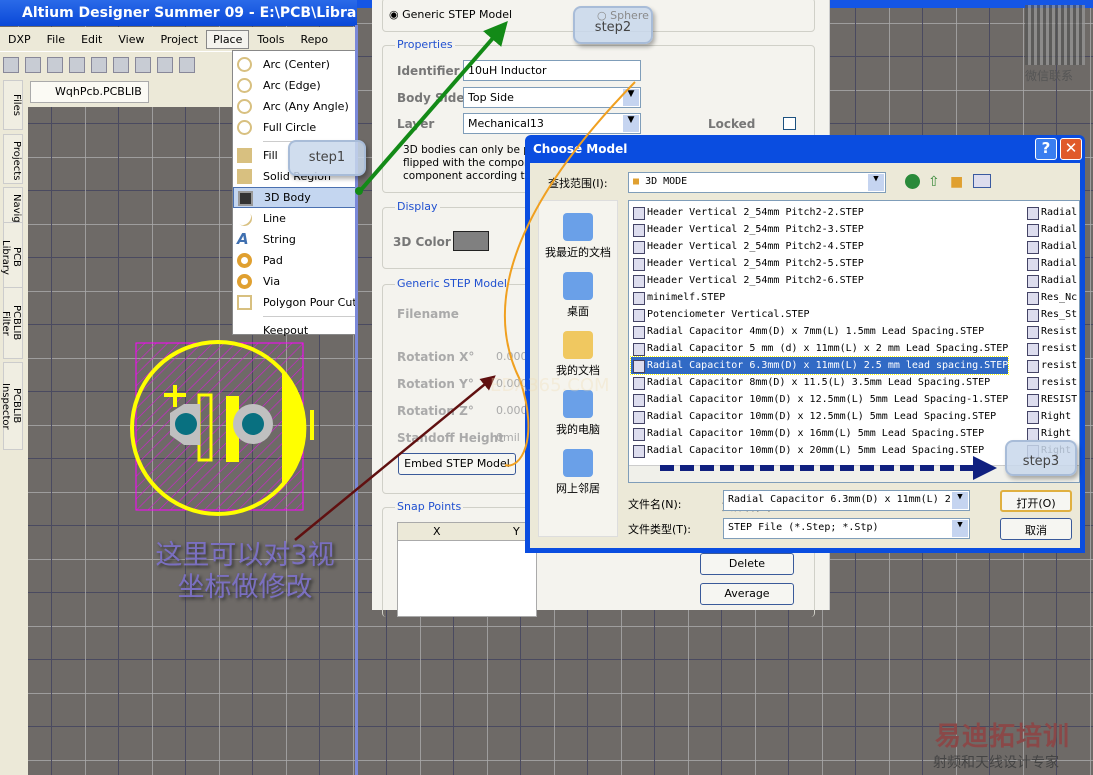 Image resolution: width=1093 pixels, height=775 pixels. What do you see at coordinates (550, 385) in the screenshot?
I see `site-watermark: EDA365.COM` at bounding box center [550, 385].